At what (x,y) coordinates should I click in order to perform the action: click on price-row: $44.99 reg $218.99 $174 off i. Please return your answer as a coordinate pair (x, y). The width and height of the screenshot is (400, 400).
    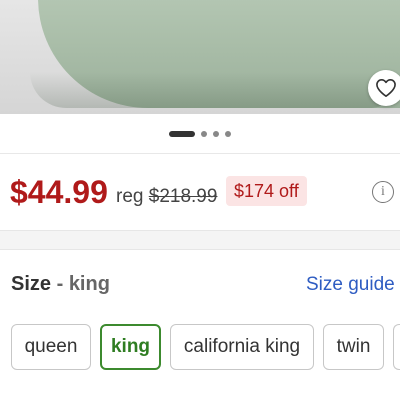
    Looking at the image, I should click on (200, 192).